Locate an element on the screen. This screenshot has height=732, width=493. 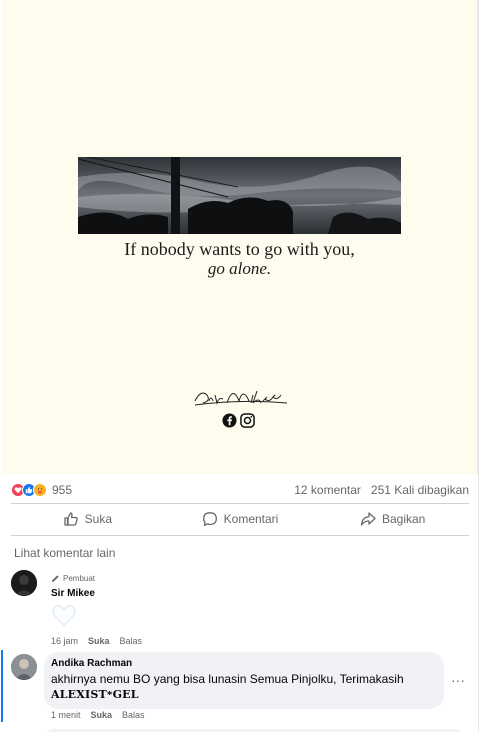
view-more-comments-link: Lihat komentar lain is located at coordinates (64, 553).